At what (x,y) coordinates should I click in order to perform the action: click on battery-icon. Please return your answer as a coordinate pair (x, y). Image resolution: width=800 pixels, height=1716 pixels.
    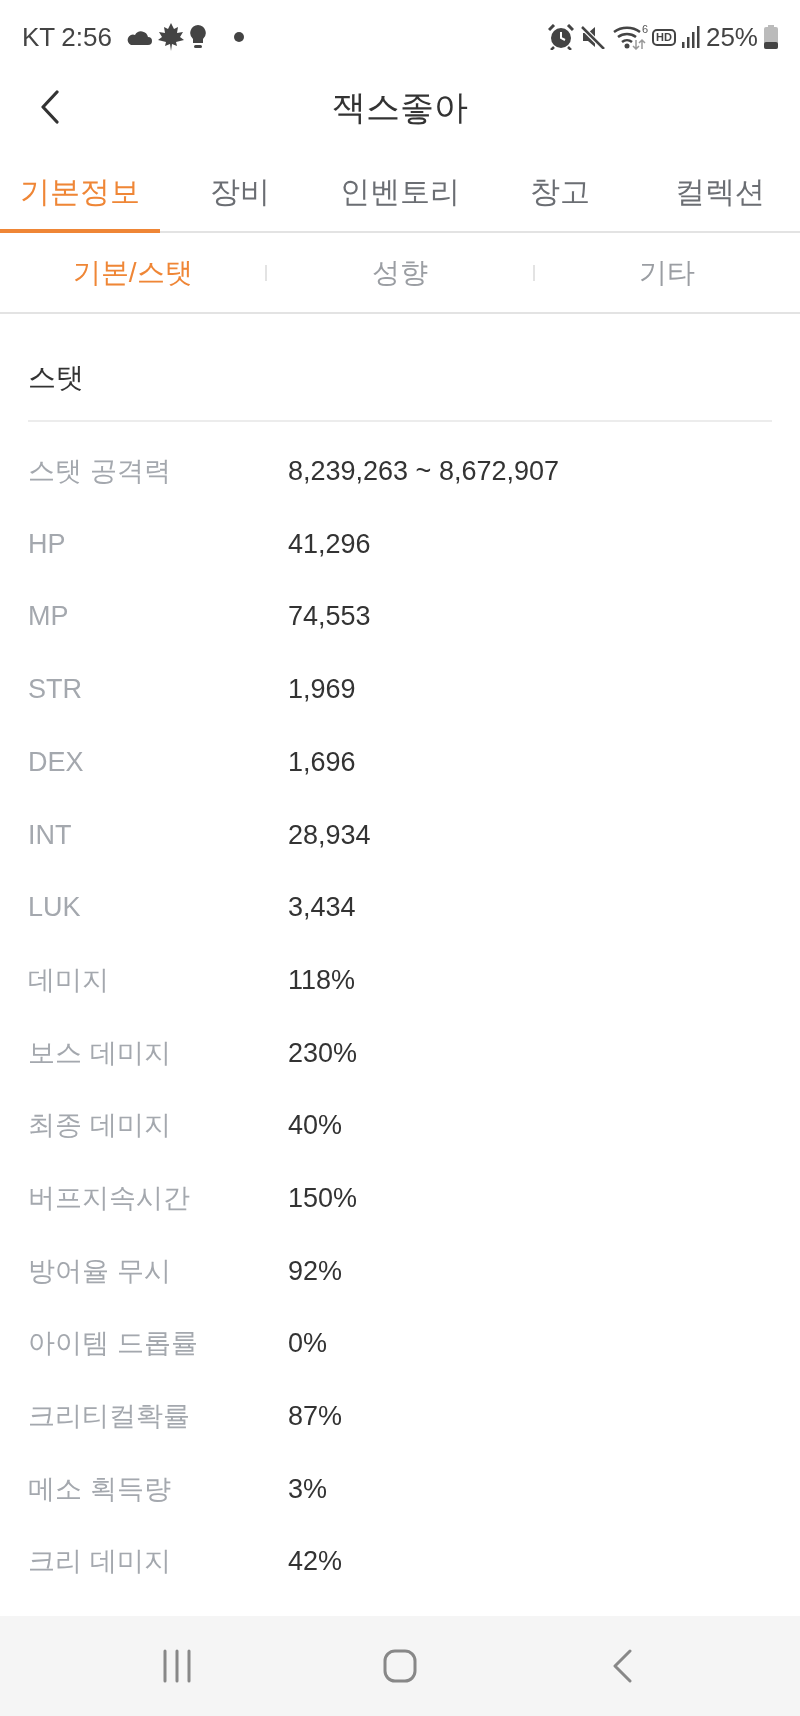
    Looking at the image, I should click on (771, 37).